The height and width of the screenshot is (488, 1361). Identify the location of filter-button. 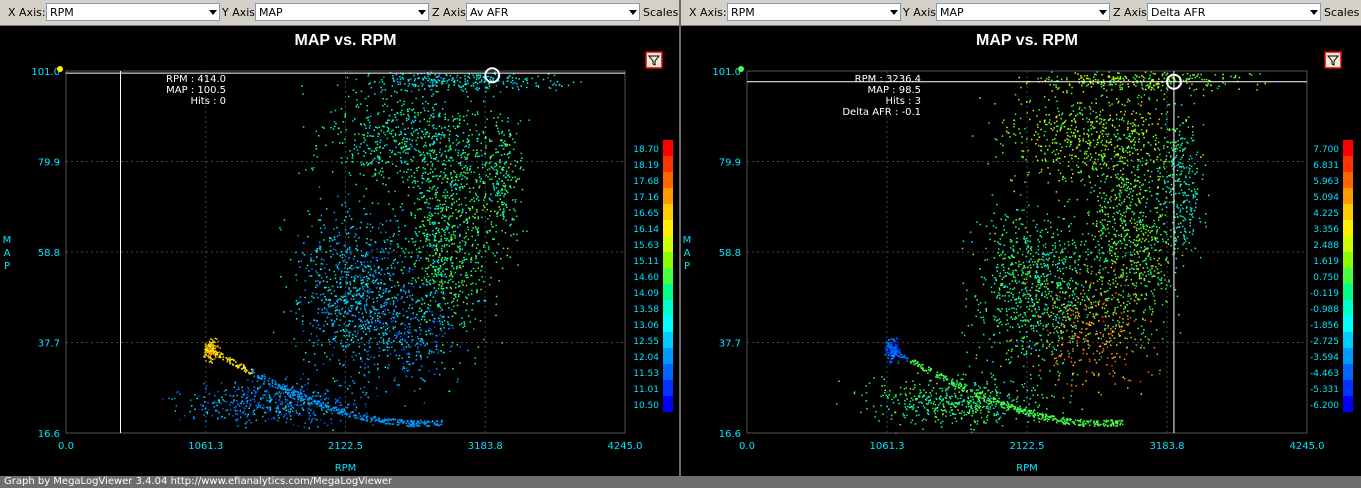
(654, 60).